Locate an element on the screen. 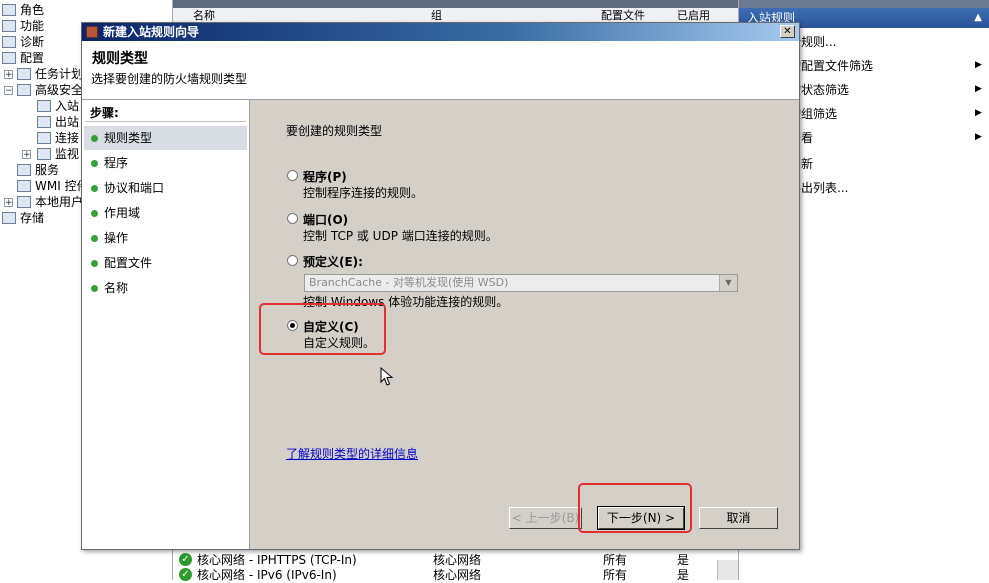 This screenshot has height=583, width=989. tree-item-storage: 存储 is located at coordinates (23, 218).